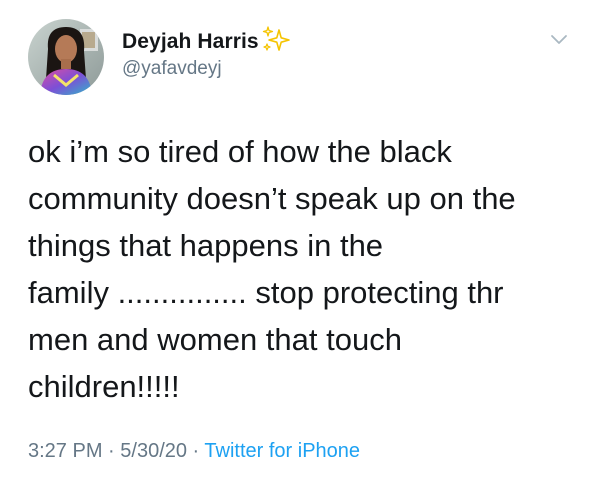  Describe the element at coordinates (153, 451) in the screenshot. I see `tweet-date: 5/30/20` at that location.